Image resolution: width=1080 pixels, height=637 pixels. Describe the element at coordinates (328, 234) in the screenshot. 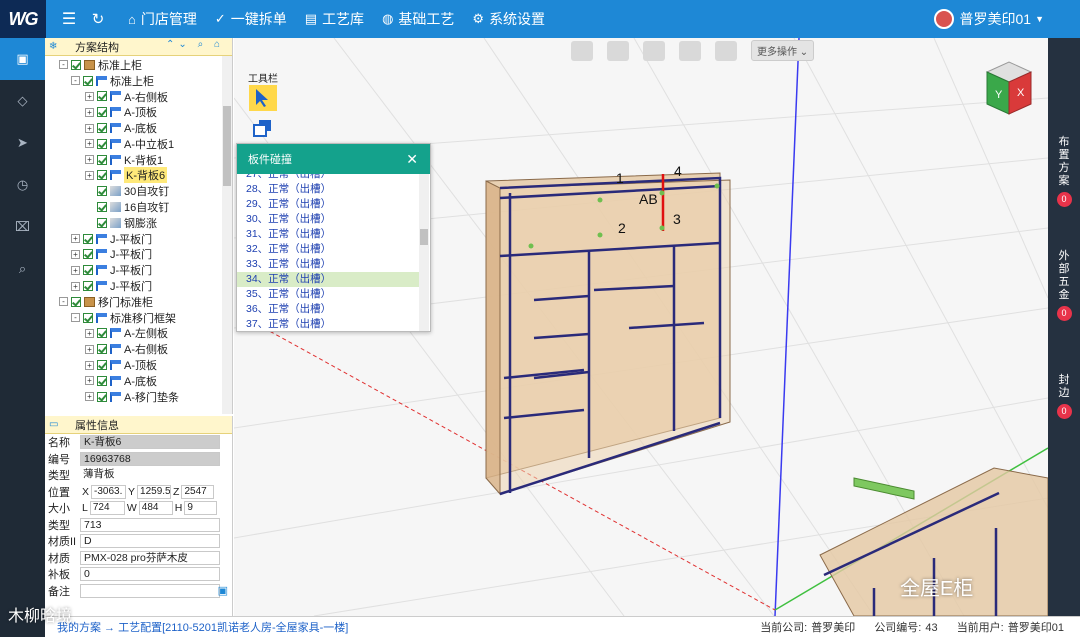

I see `collision-list-item: 31、正常（出槽）` at that location.